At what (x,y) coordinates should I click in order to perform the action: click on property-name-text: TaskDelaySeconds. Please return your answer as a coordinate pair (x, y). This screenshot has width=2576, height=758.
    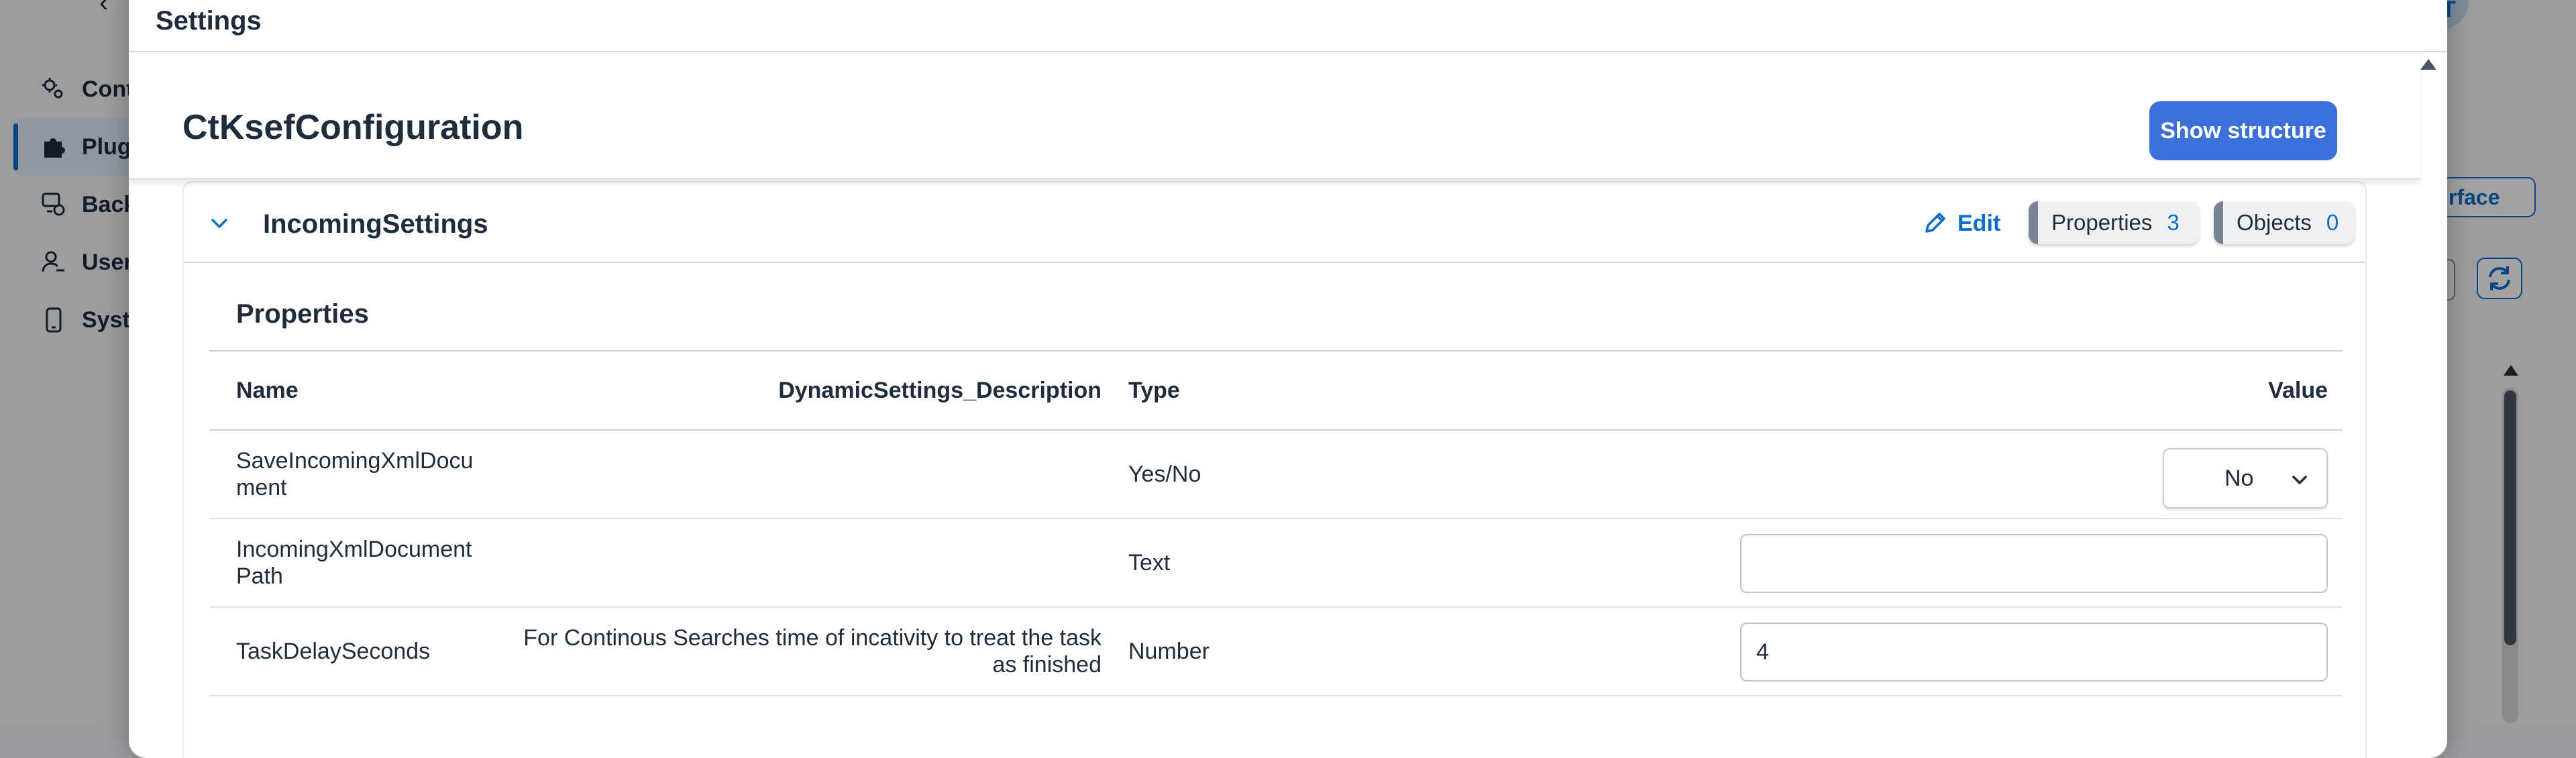
    Looking at the image, I should click on (333, 651).